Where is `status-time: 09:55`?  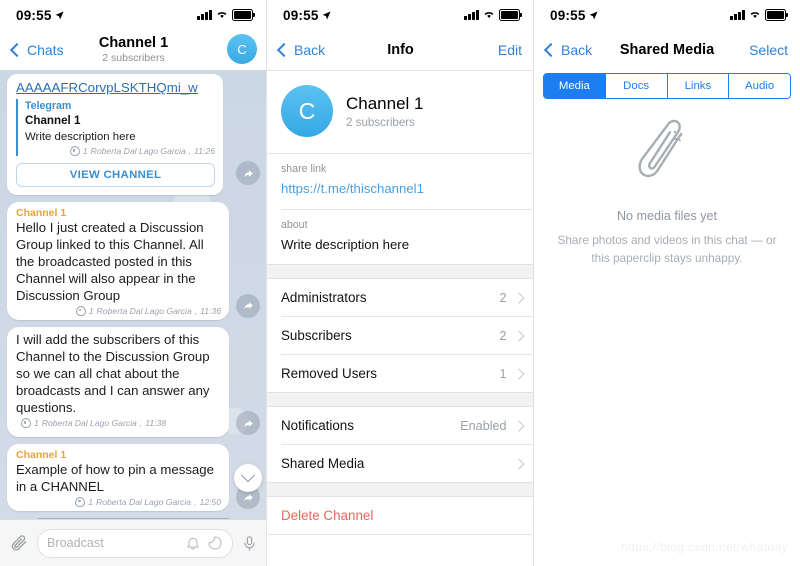
status-time: 09:55 is located at coordinates (568, 15).